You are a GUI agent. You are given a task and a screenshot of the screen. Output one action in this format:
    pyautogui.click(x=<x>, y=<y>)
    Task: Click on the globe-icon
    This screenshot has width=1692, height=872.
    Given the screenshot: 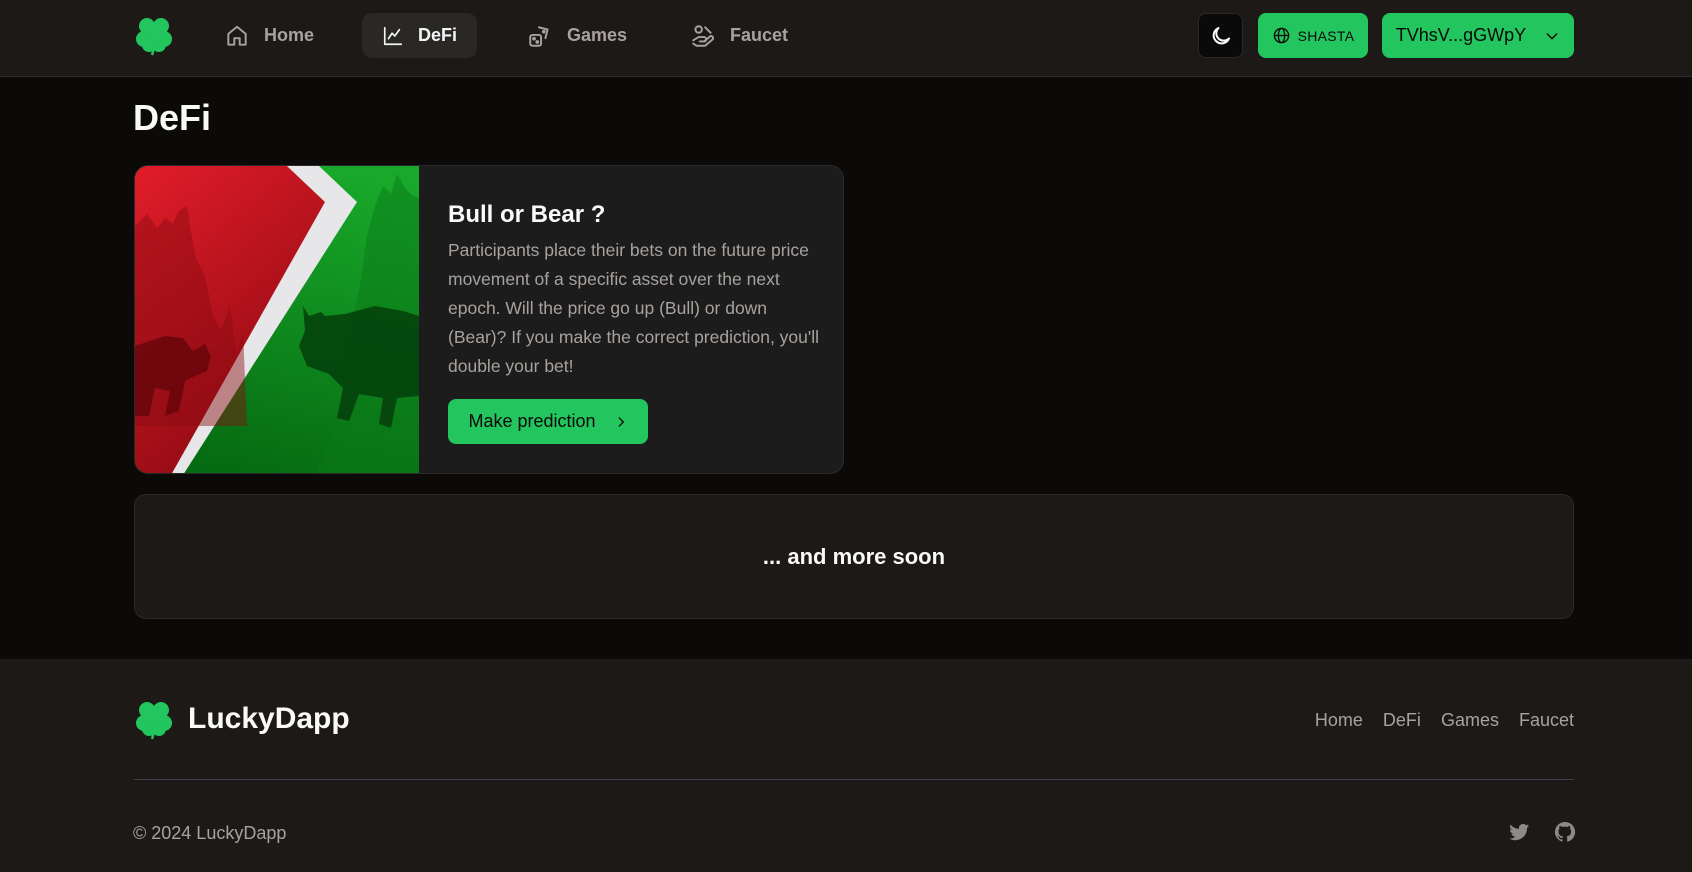 What is the action you would take?
    pyautogui.click(x=1281, y=35)
    